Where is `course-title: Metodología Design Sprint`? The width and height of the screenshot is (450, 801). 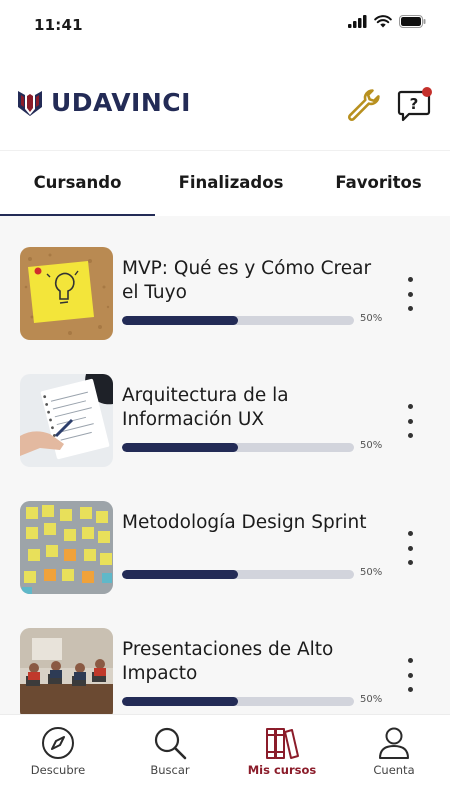 course-title: Metodología Design Sprint is located at coordinates (244, 522).